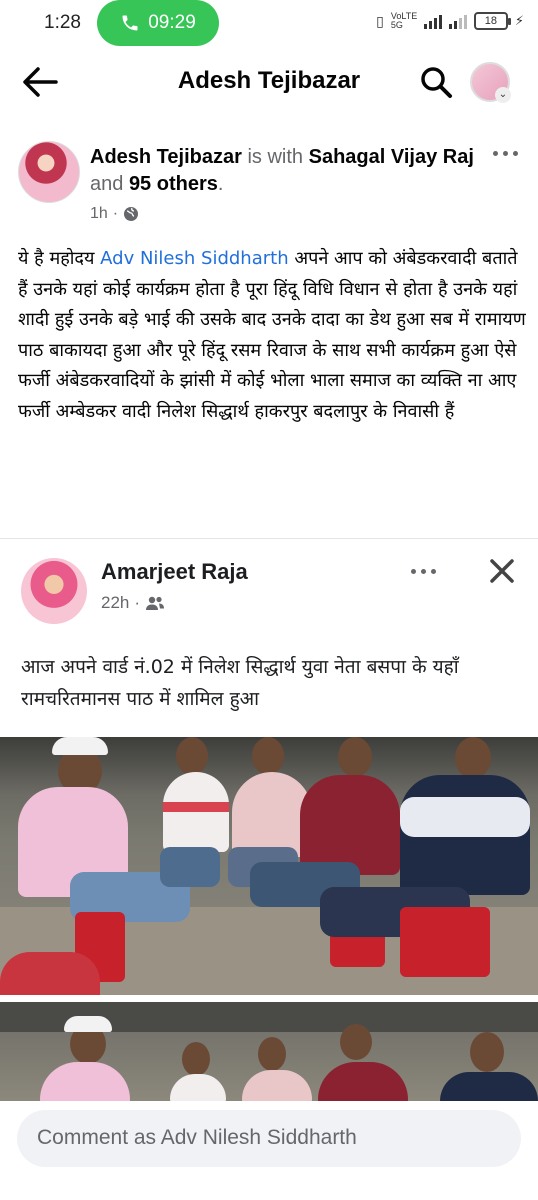 Image resolution: width=538 pixels, height=1200 pixels. I want to click on post-text-start: ये है महोदय, so click(56, 258).